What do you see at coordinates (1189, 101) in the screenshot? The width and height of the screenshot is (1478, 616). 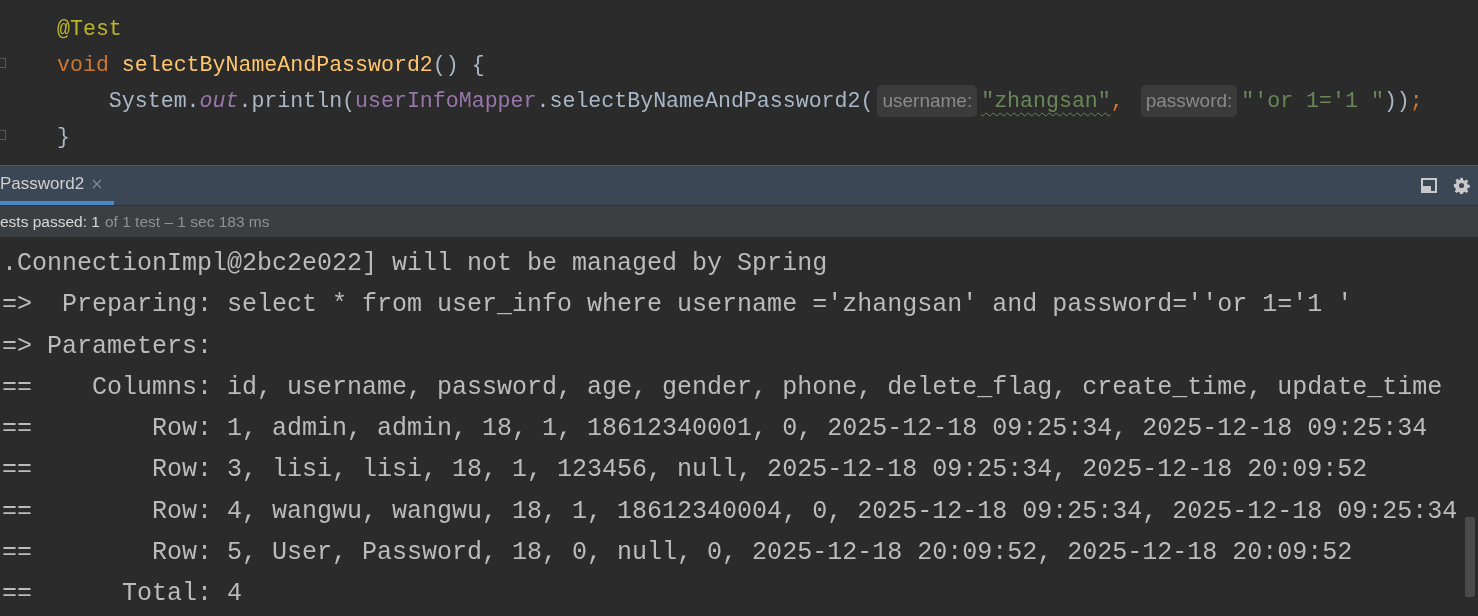 I see `parameter-hint: password:` at bounding box center [1189, 101].